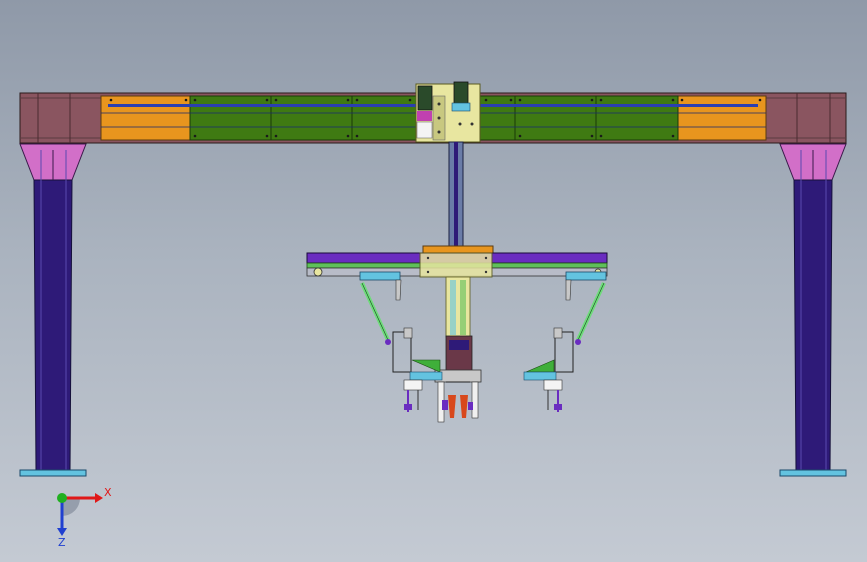 Image resolution: width=867 pixels, height=562 pixels. I want to click on z-mast, so click(456, 197).